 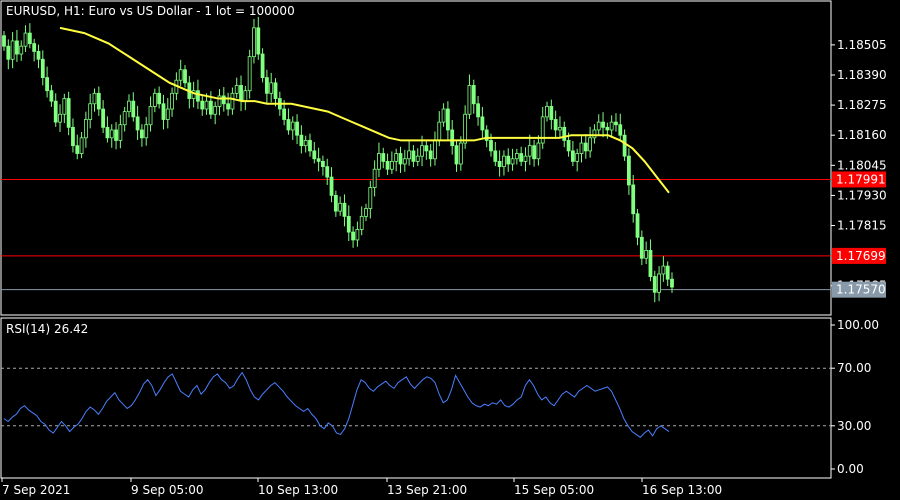 What do you see at coordinates (861, 256) in the screenshot?
I see `price-level-badge-label: 1.17699` at bounding box center [861, 256].